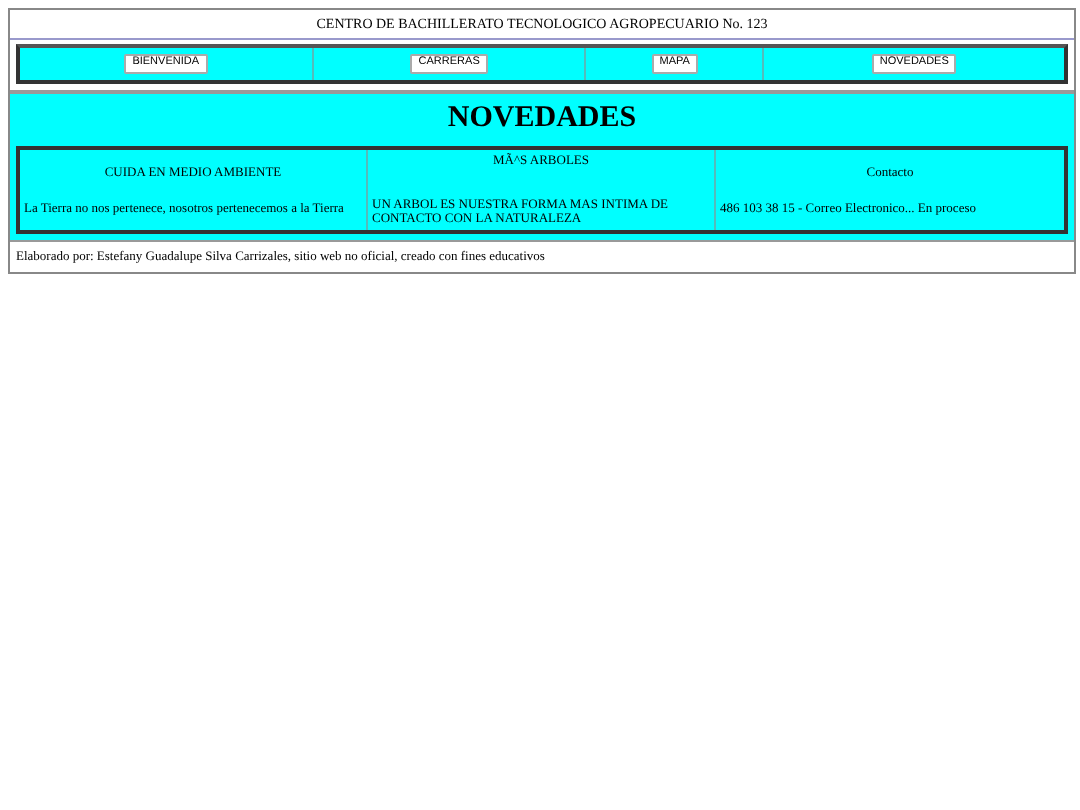  I want to click on section-heading: NOVEDADES, so click(542, 119).